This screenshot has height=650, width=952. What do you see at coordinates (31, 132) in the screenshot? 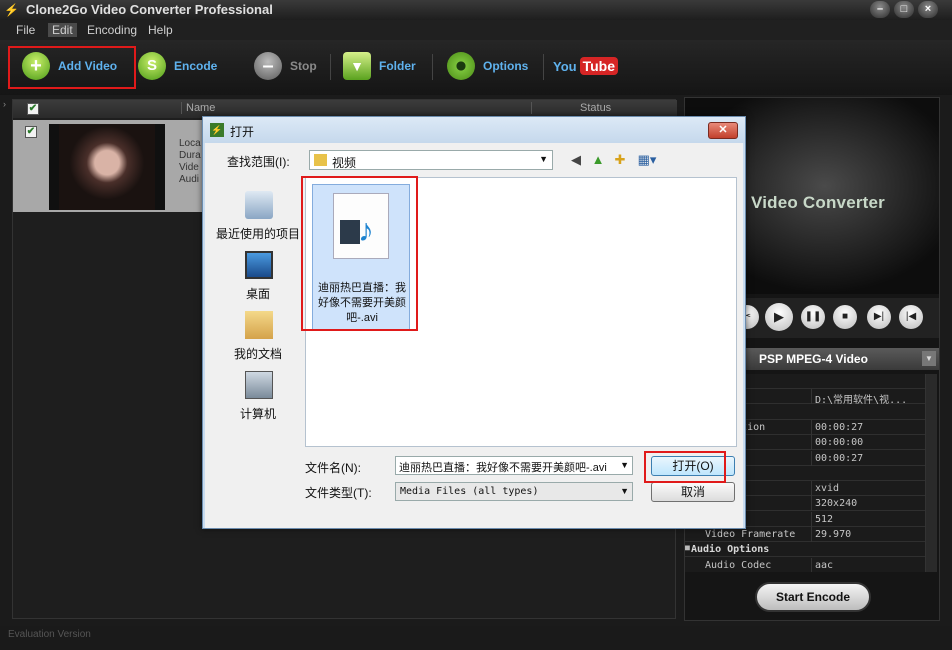
I see `row-checkbox: ✔` at bounding box center [31, 132].